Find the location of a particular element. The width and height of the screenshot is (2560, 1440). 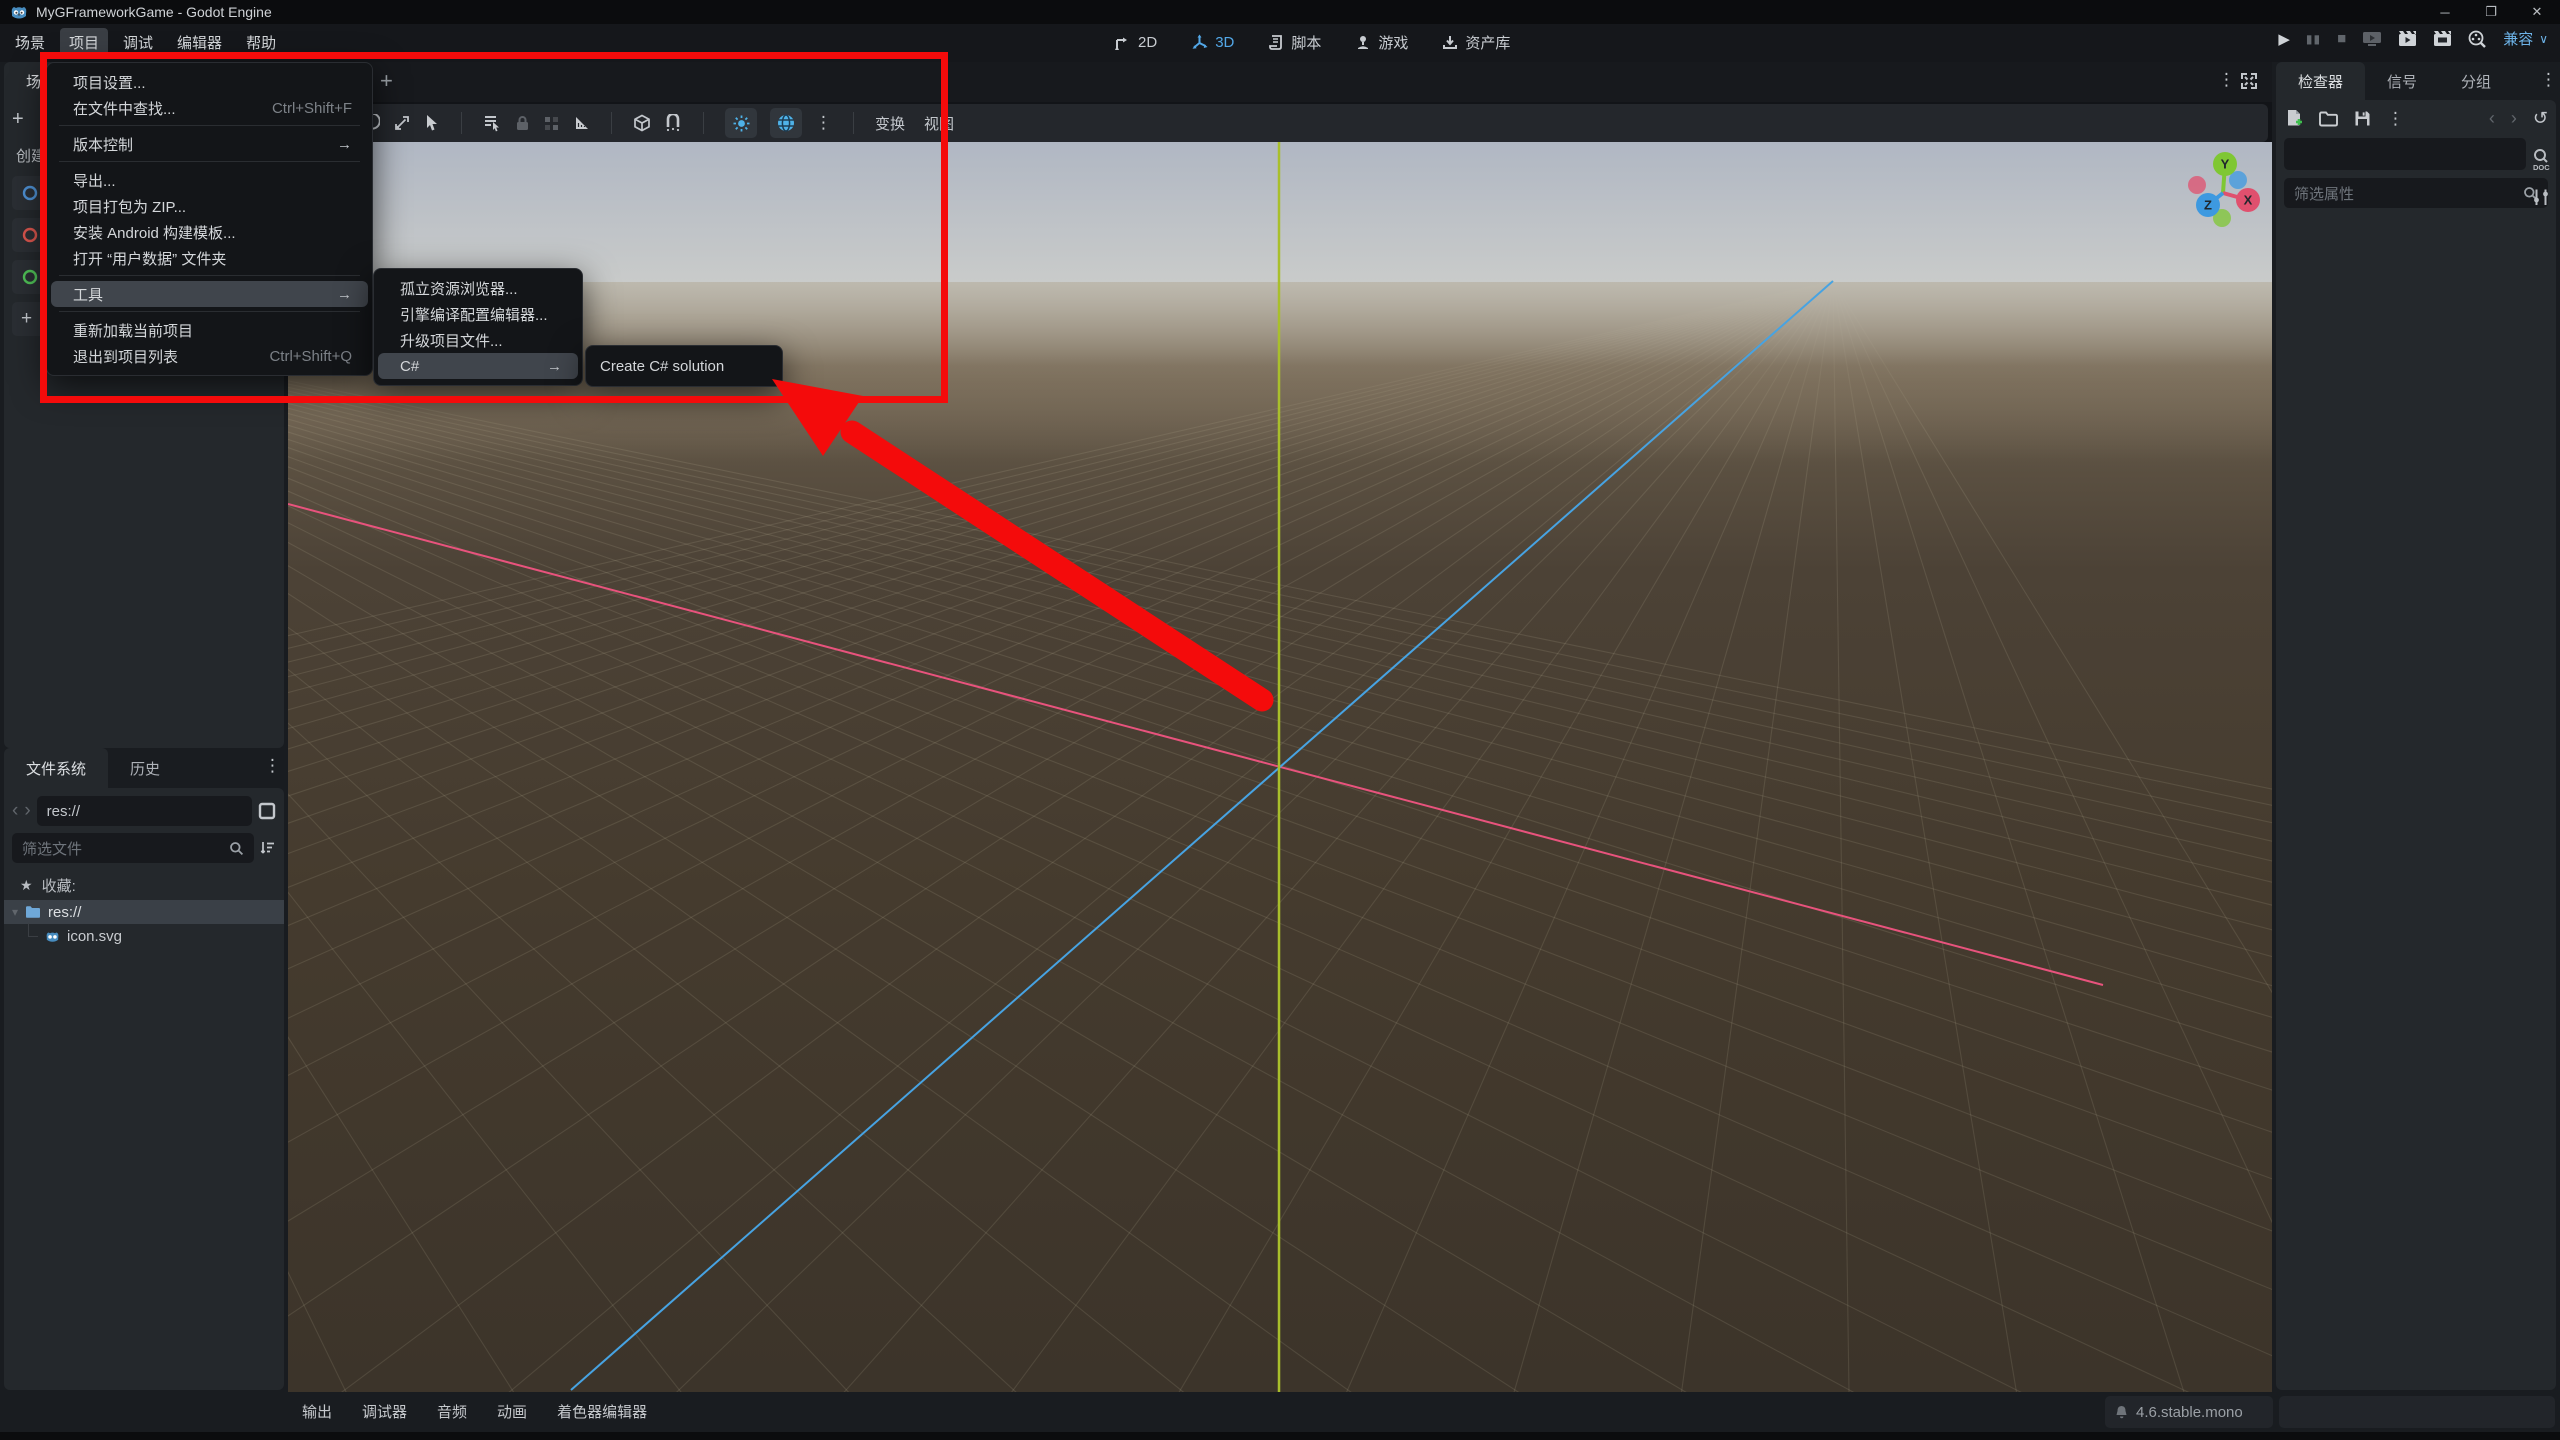

select-mode-icon is located at coordinates (432, 123).